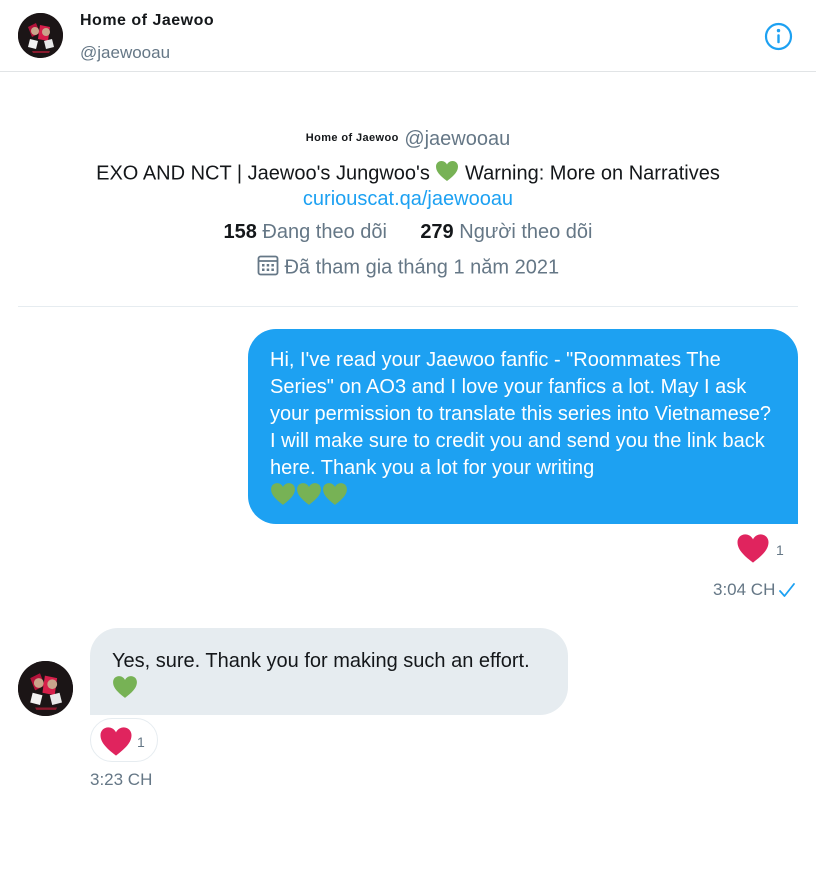 The image size is (816, 869). I want to click on received-message-reaction: 1, so click(124, 740).